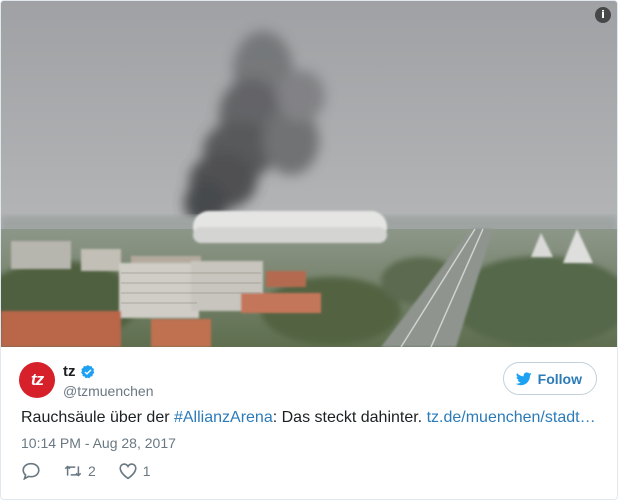  I want to click on media-info-icon: i, so click(603, 15).